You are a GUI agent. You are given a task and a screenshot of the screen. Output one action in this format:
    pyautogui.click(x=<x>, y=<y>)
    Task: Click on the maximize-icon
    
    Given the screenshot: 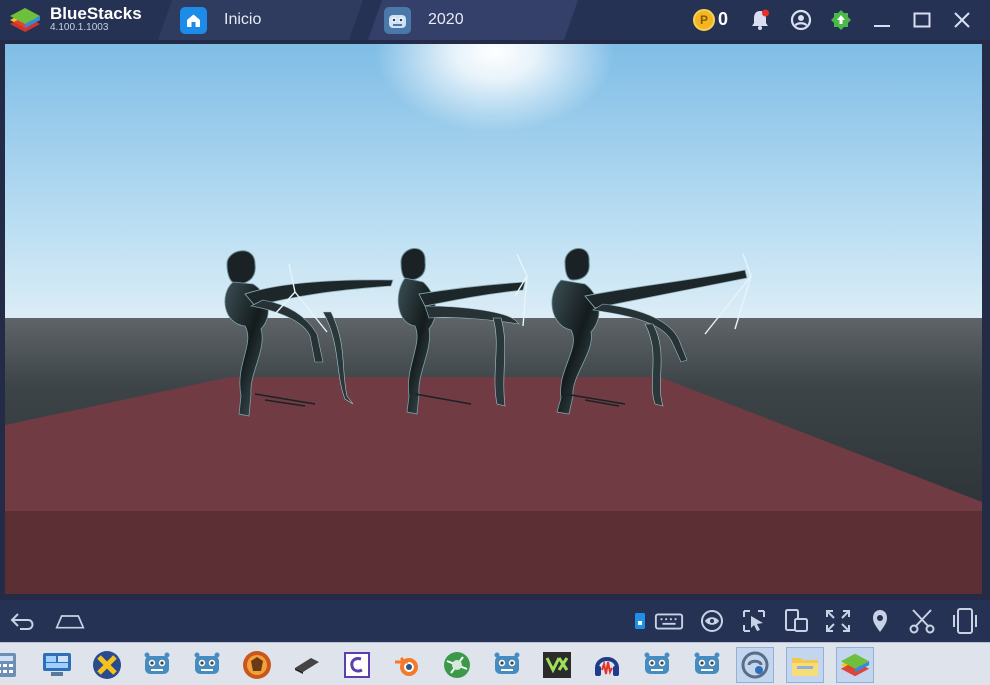 What is the action you would take?
    pyautogui.click(x=922, y=20)
    